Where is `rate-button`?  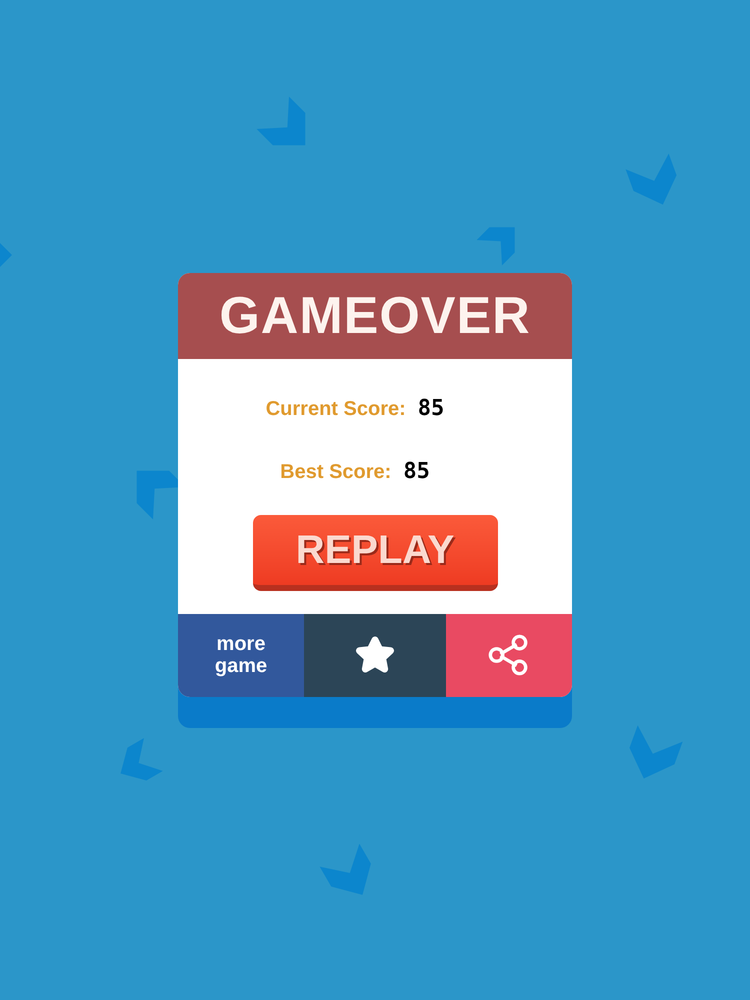 rate-button is located at coordinates (375, 655).